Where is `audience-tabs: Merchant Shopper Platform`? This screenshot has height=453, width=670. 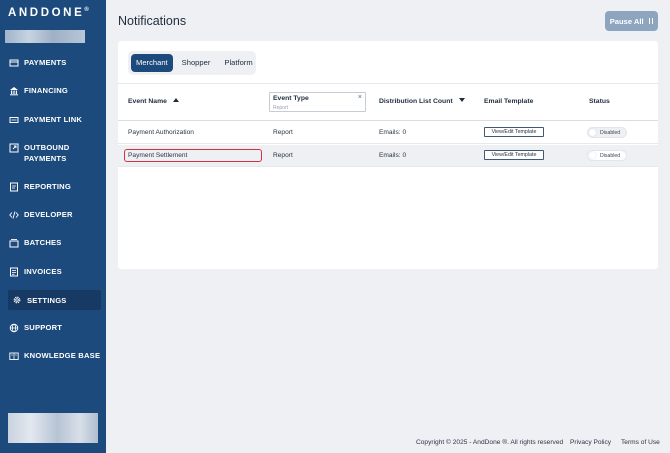
audience-tabs: Merchant Shopper Platform is located at coordinates (192, 63).